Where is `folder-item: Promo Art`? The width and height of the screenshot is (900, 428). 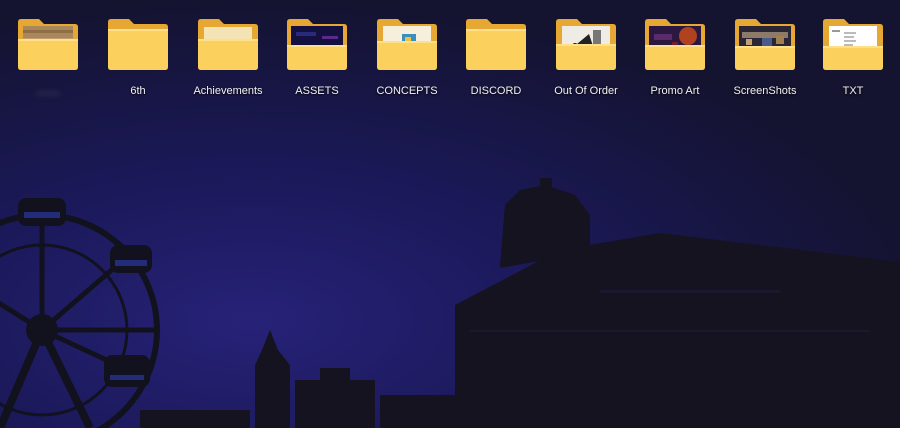
folder-item: Promo Art is located at coordinates (675, 56).